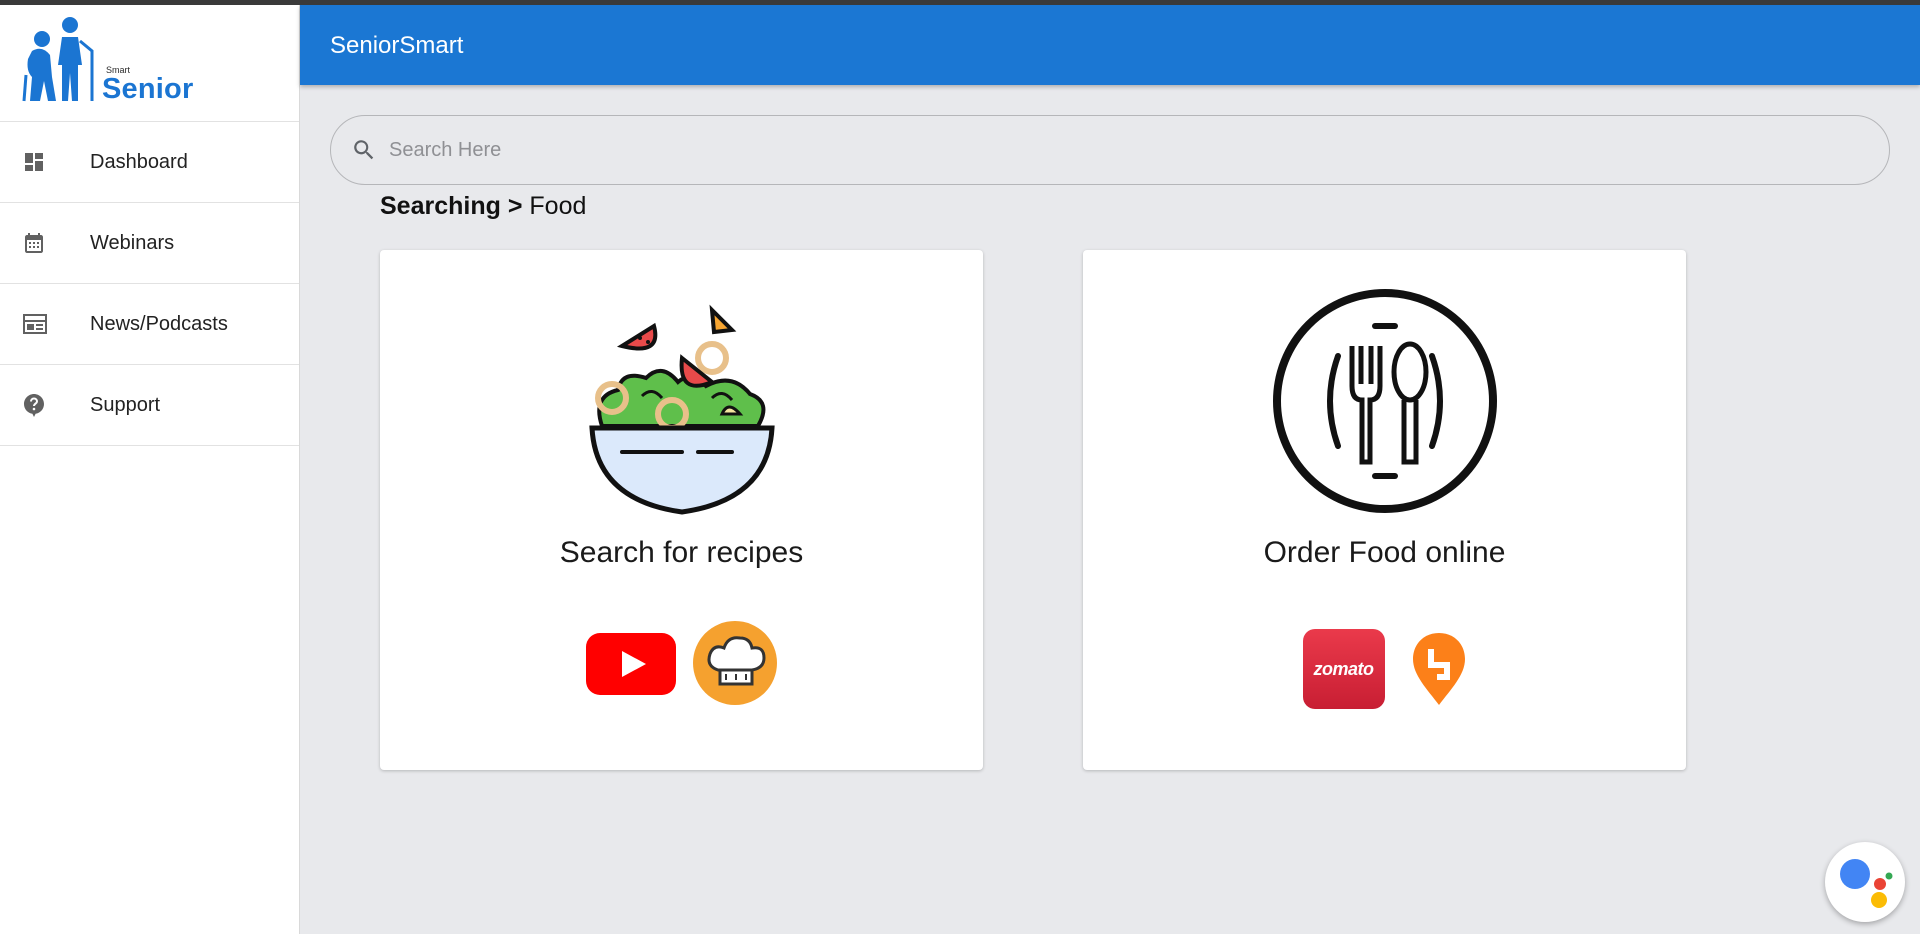 The height and width of the screenshot is (934, 1920). I want to click on breadcrumb: Searching > Food, so click(483, 206).